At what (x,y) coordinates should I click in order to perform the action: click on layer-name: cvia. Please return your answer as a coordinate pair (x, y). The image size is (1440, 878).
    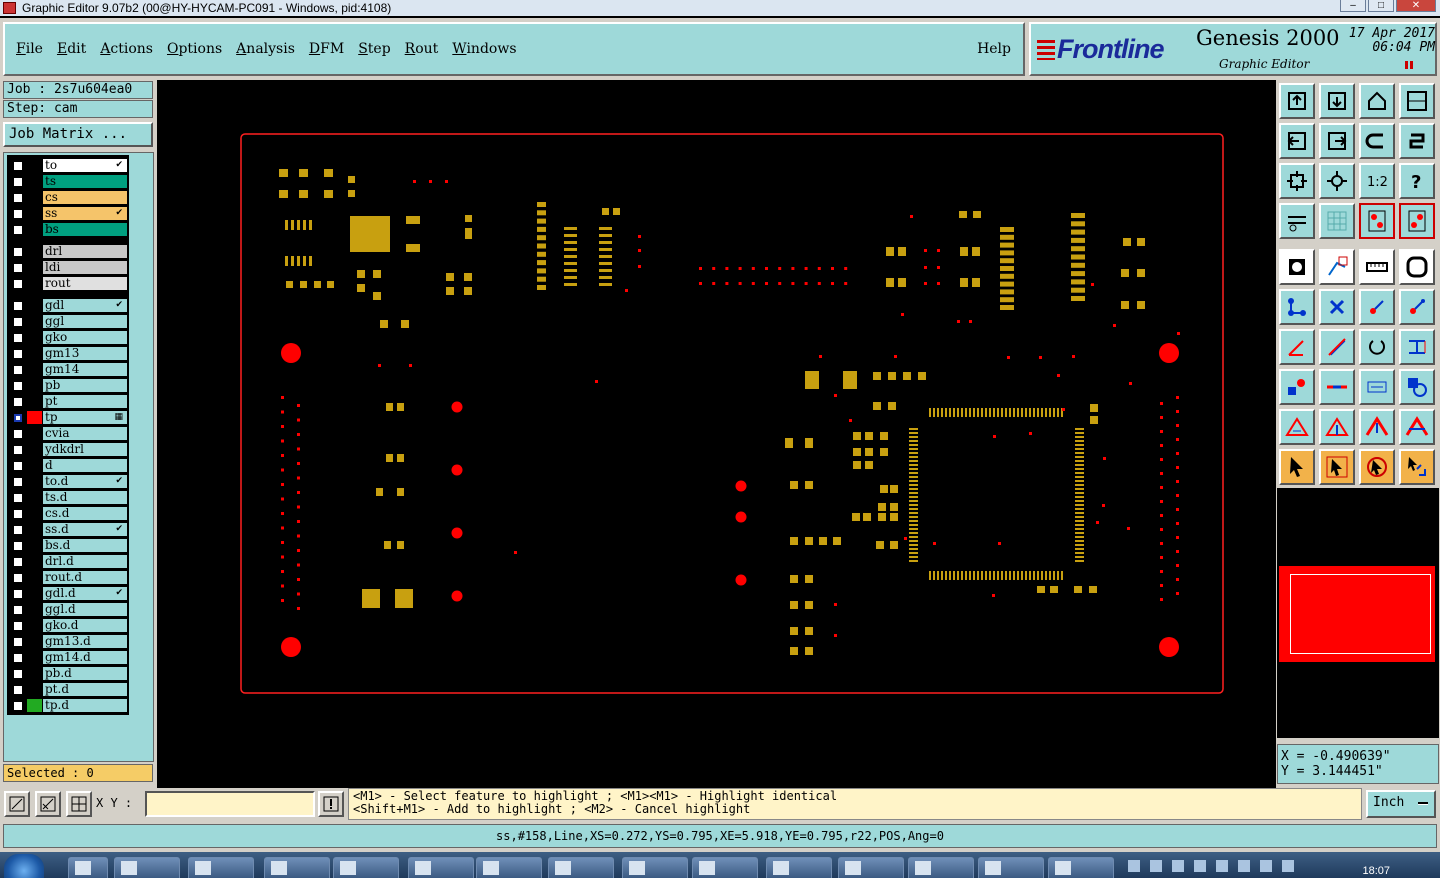
    Looking at the image, I should click on (85, 433).